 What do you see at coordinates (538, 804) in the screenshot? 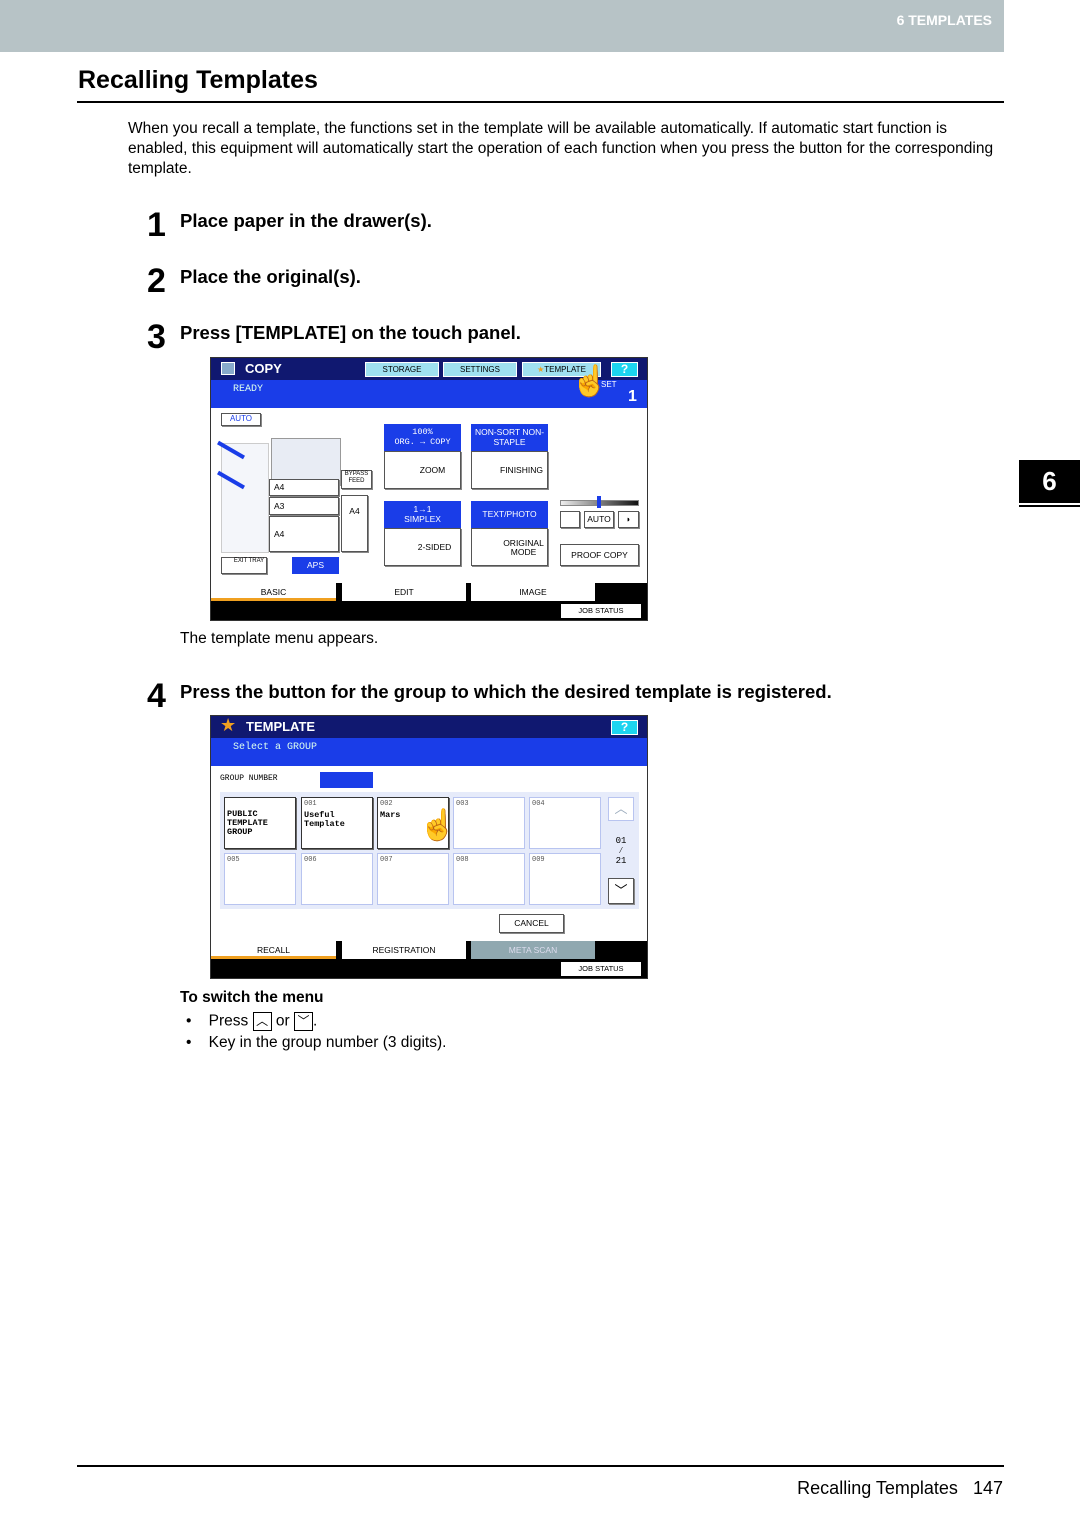
I see `group-number: 004` at bounding box center [538, 804].